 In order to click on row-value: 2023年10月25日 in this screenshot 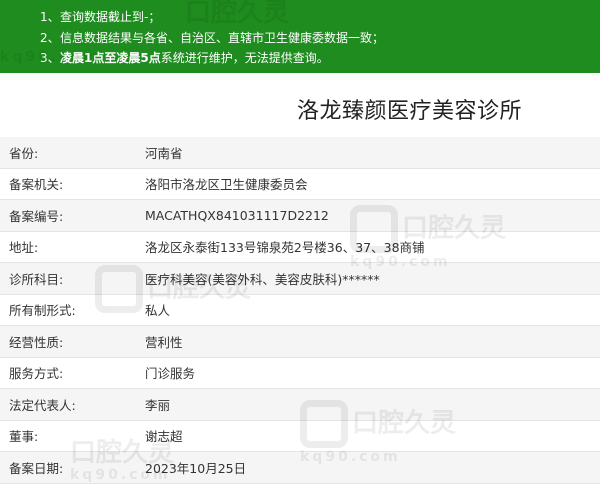, I will do `click(196, 468)`.